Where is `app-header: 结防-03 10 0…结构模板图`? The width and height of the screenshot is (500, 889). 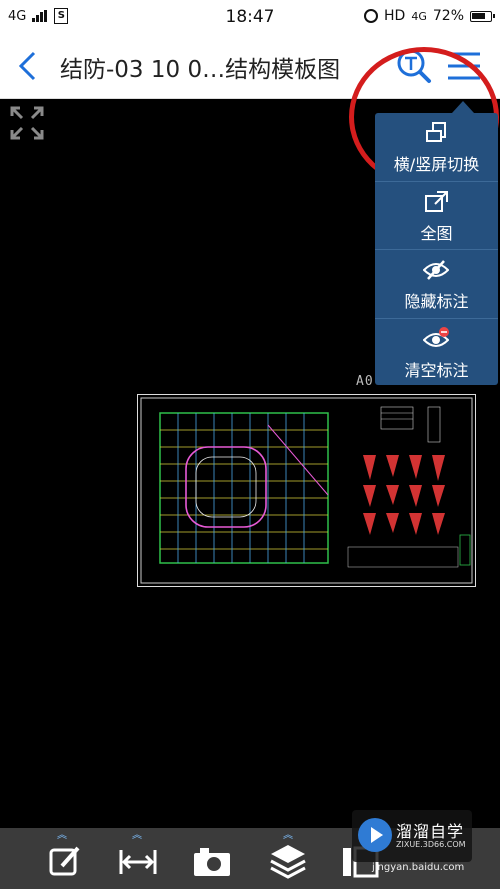 app-header: 结防-03 10 0…结构模板图 is located at coordinates (250, 66).